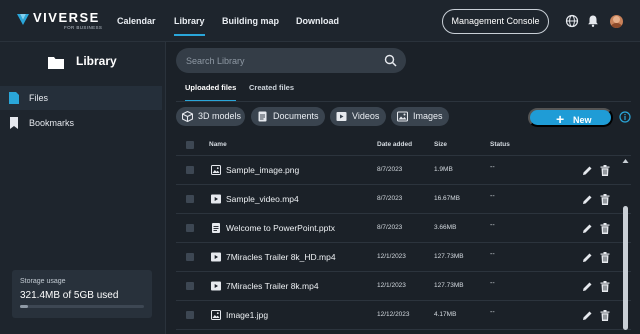  What do you see at coordinates (82, 306) in the screenshot?
I see `storage-progress-bar` at bounding box center [82, 306].